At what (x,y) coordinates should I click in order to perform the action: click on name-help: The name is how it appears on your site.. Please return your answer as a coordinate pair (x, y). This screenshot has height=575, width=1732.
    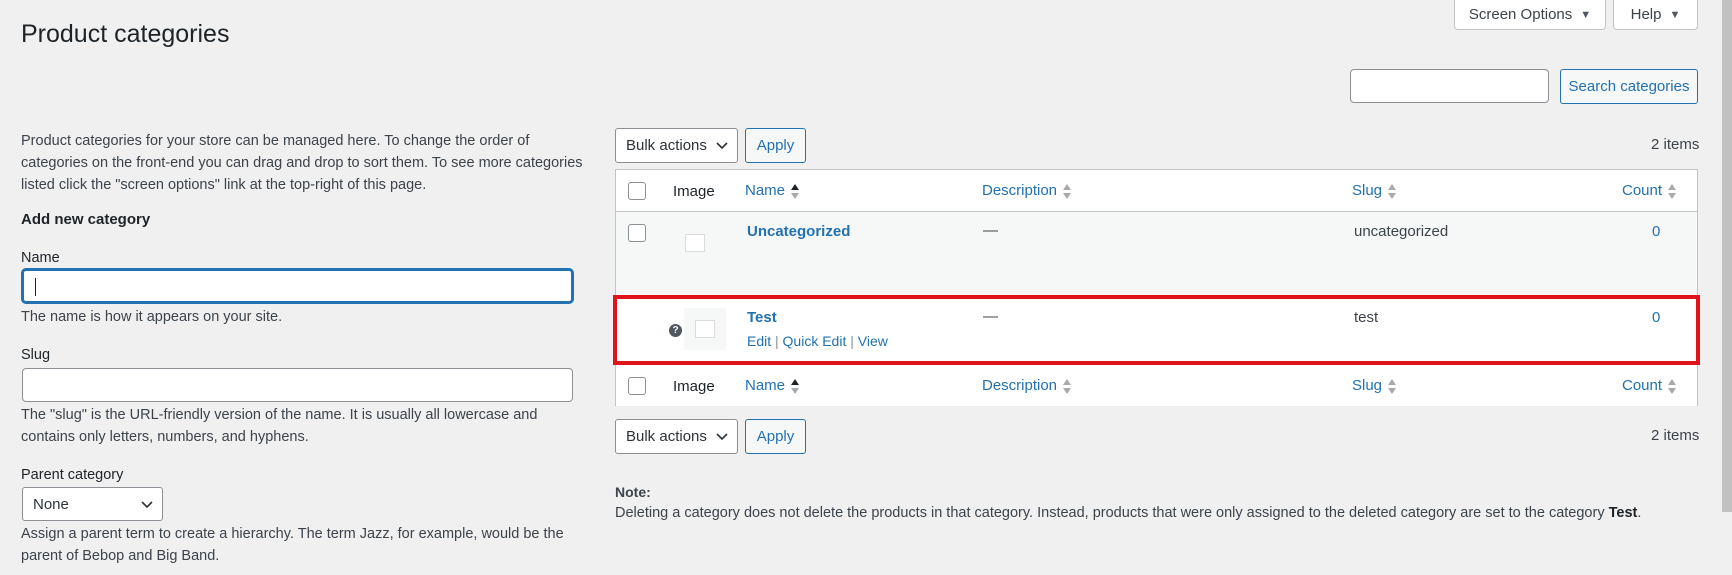
    Looking at the image, I should click on (152, 317).